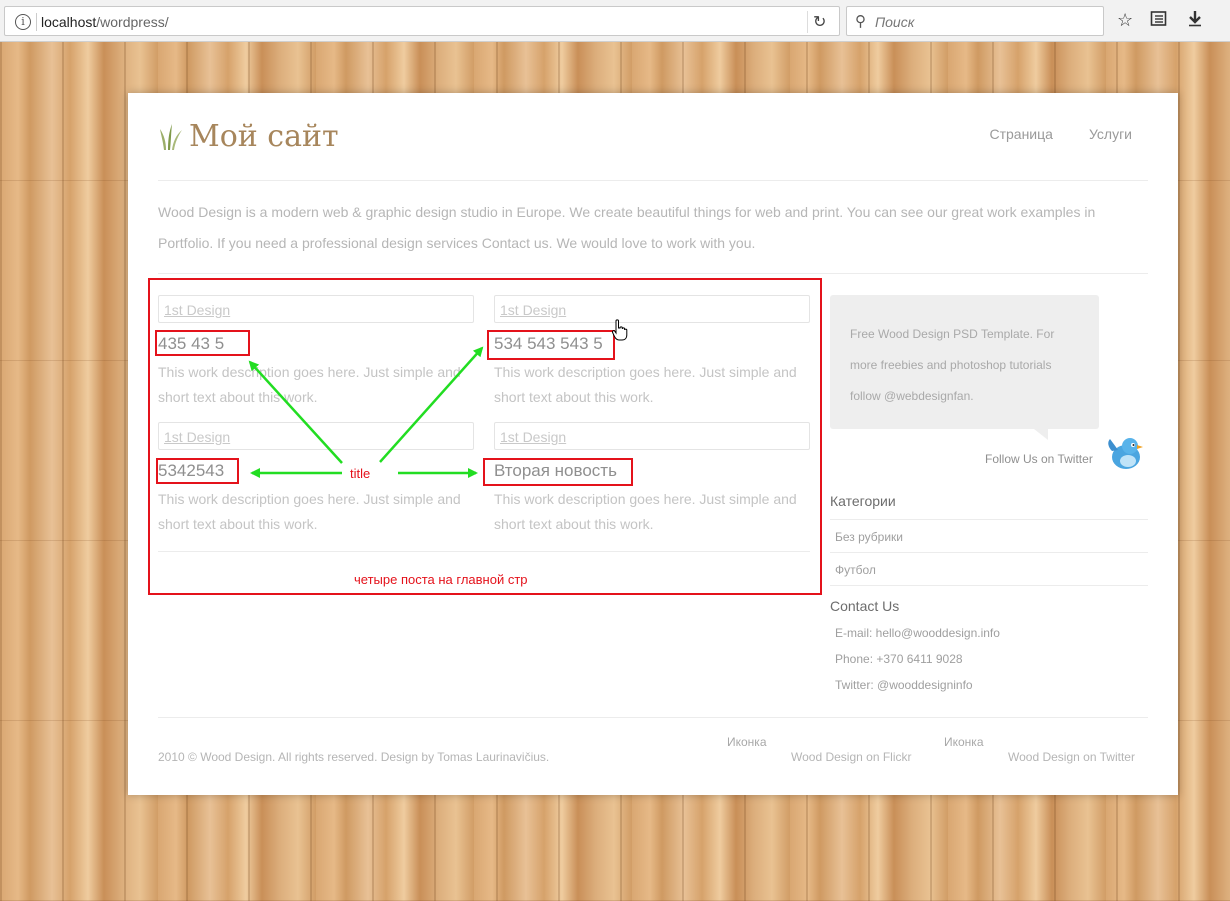 The width and height of the screenshot is (1230, 901). What do you see at coordinates (653, 180) in the screenshot?
I see `header-divider` at bounding box center [653, 180].